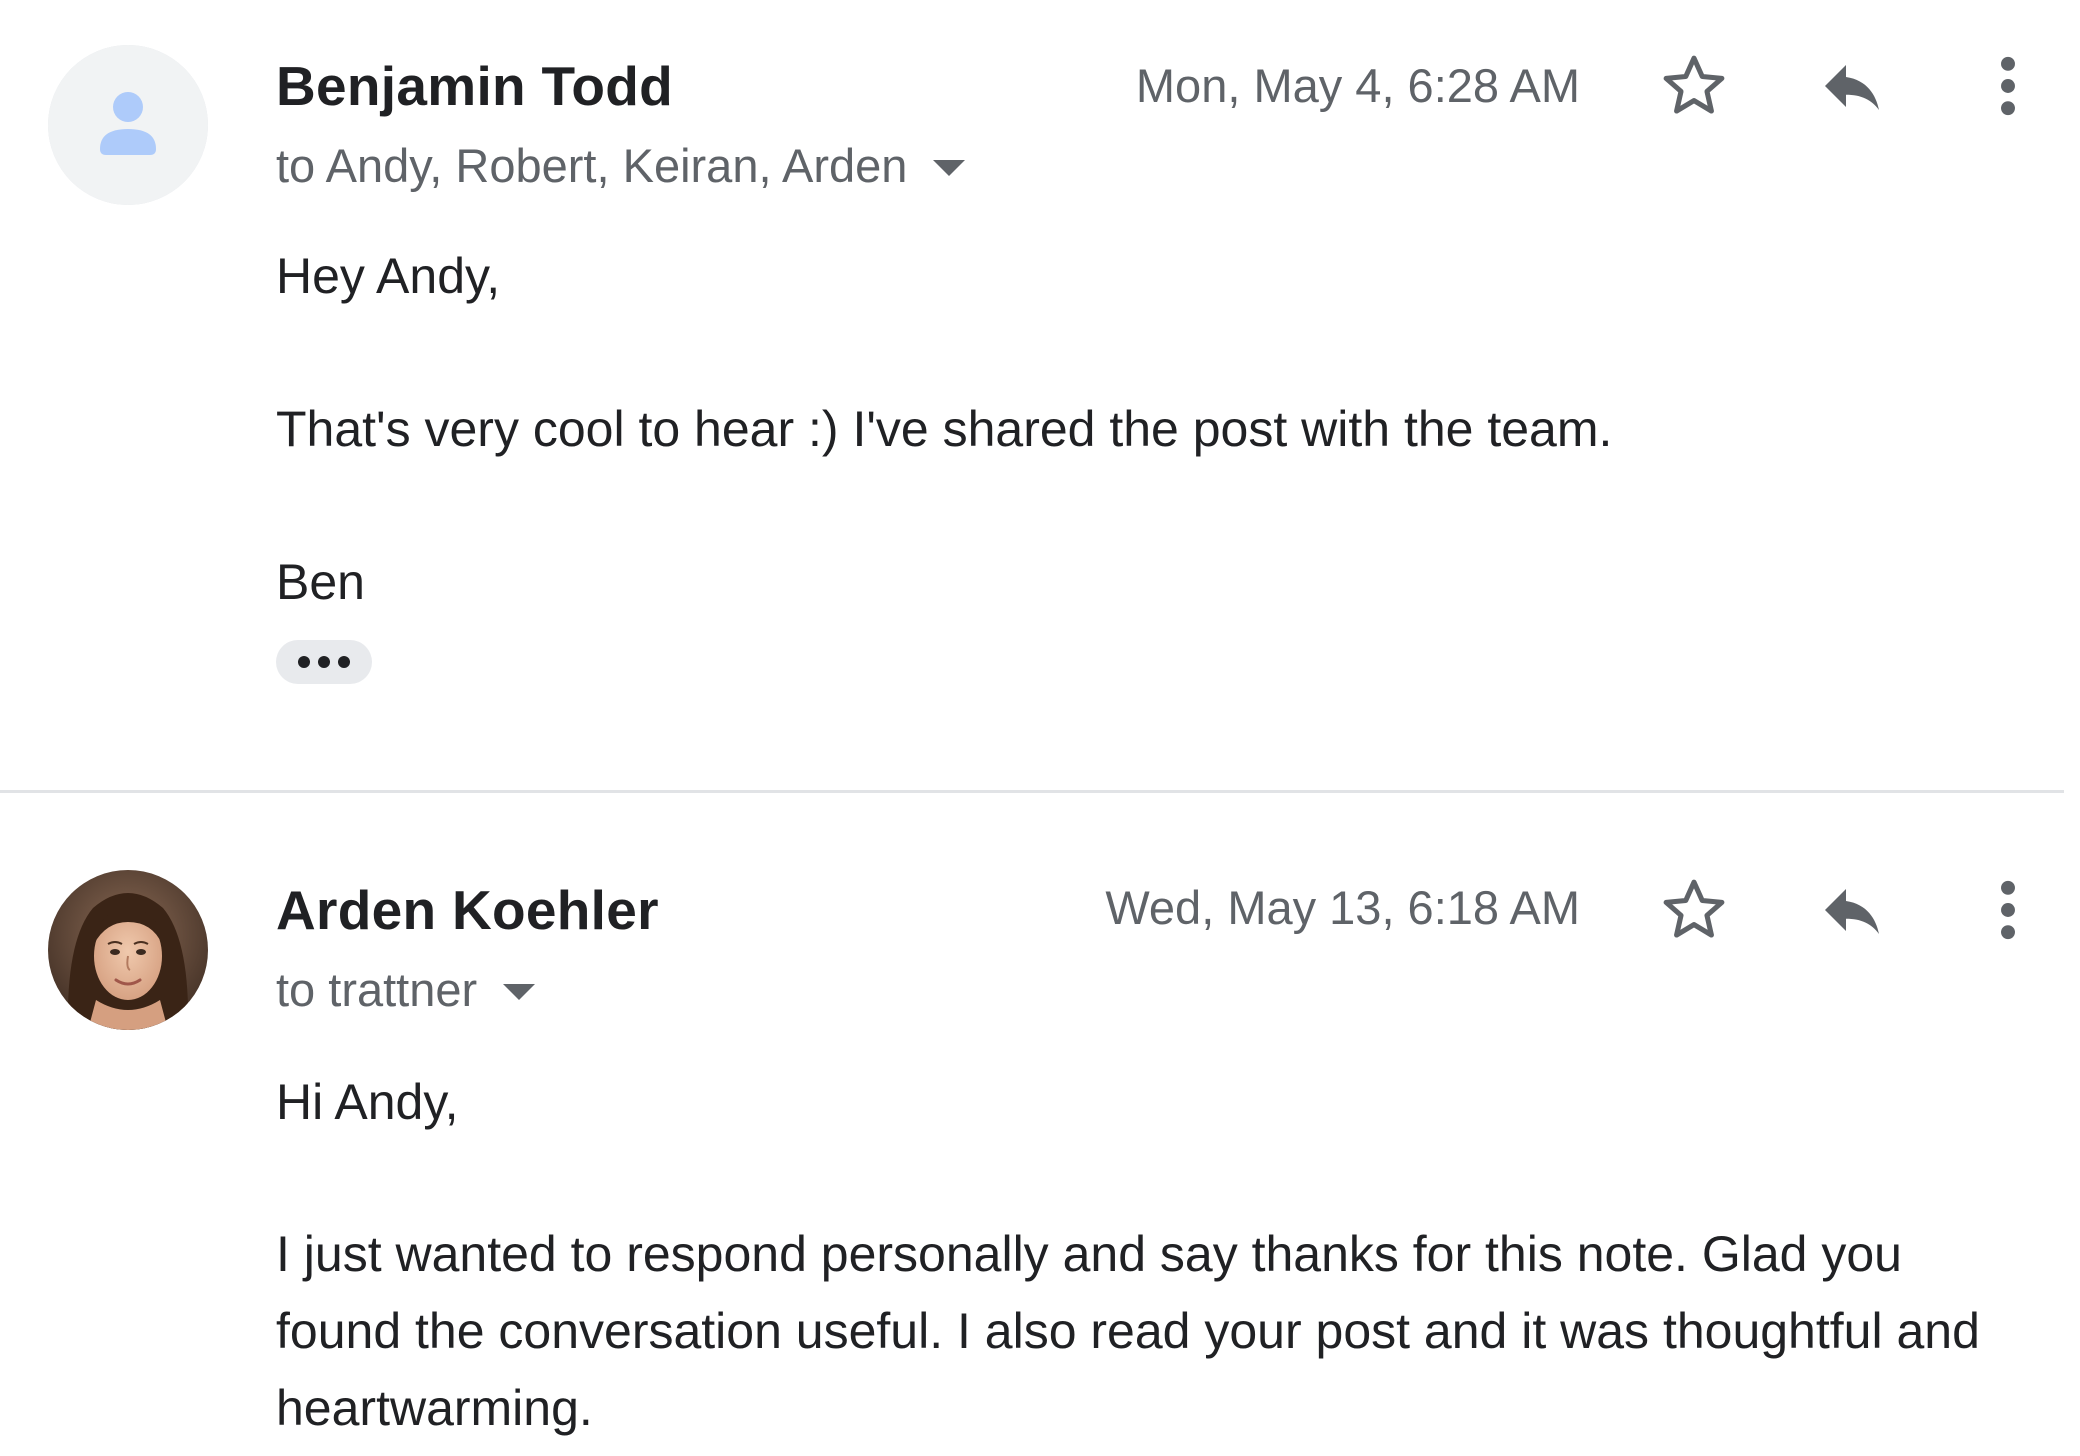  What do you see at coordinates (474, 86) in the screenshot?
I see `sender-name: Benjamin Todd` at bounding box center [474, 86].